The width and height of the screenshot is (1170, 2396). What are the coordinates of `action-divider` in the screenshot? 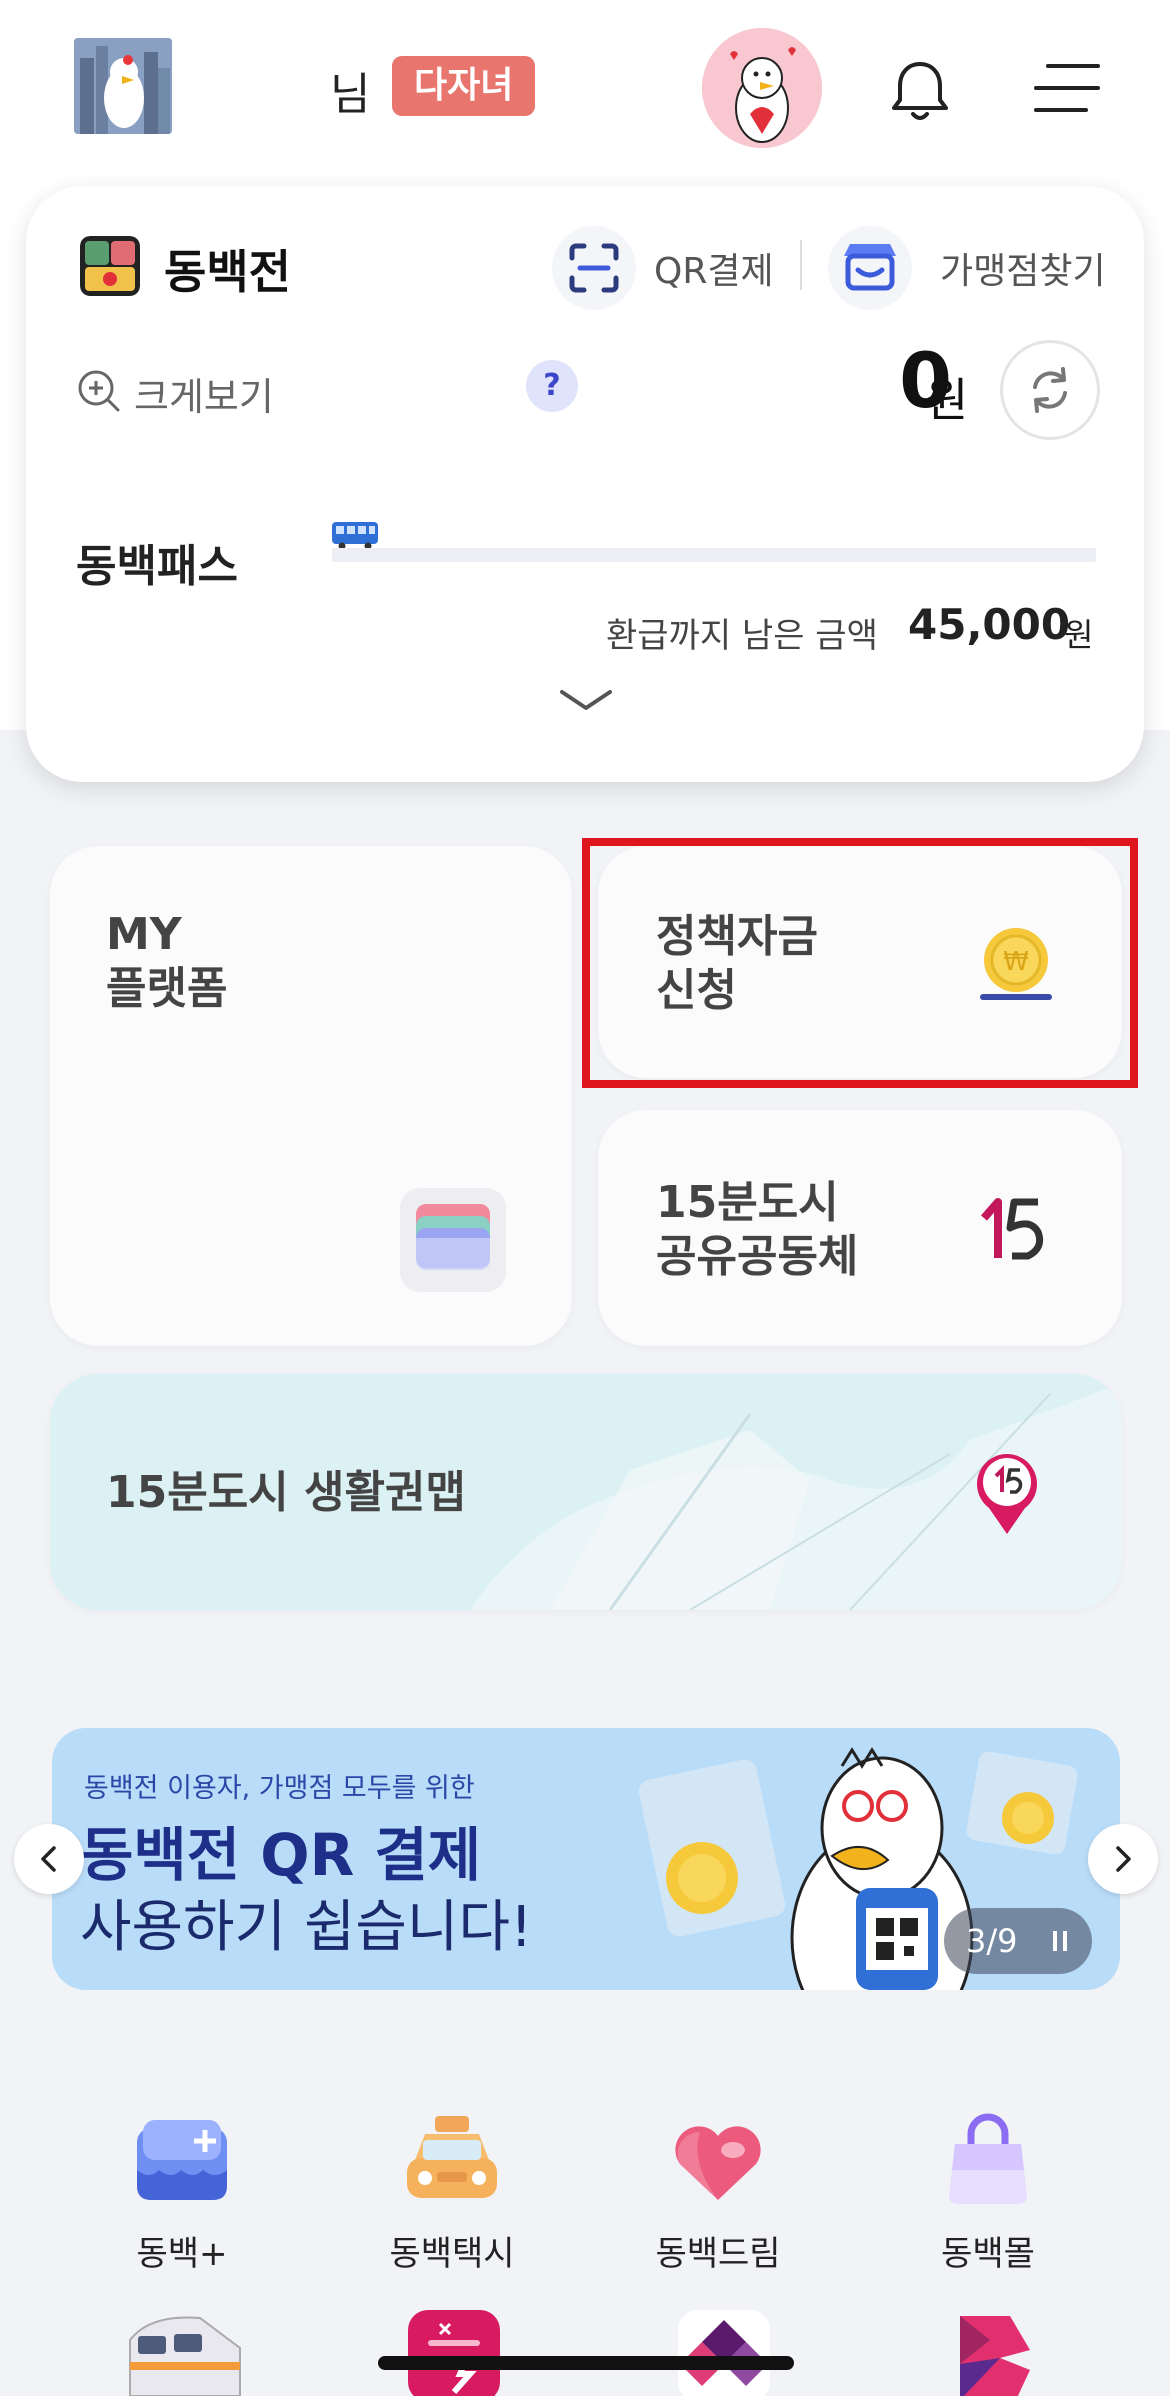 It's located at (801, 265).